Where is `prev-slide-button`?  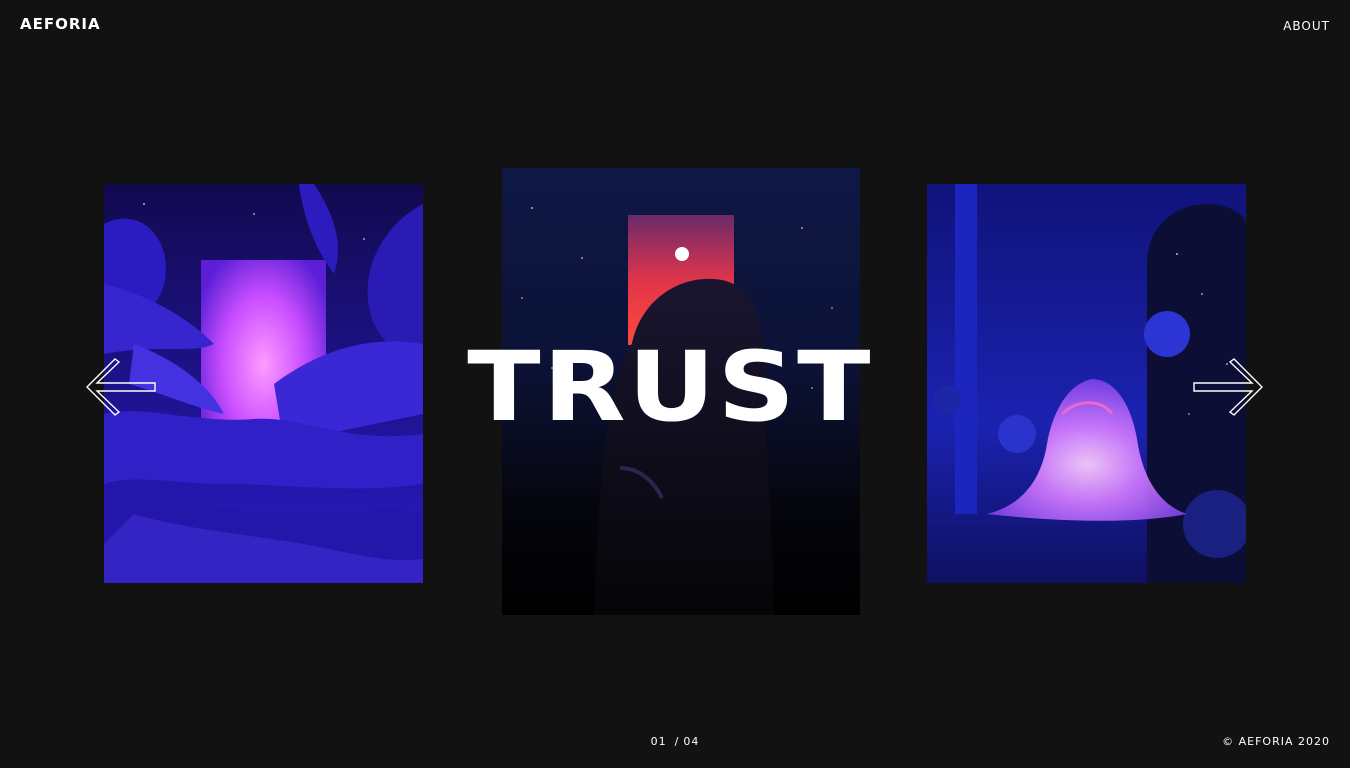
prev-slide-button is located at coordinates (121, 387).